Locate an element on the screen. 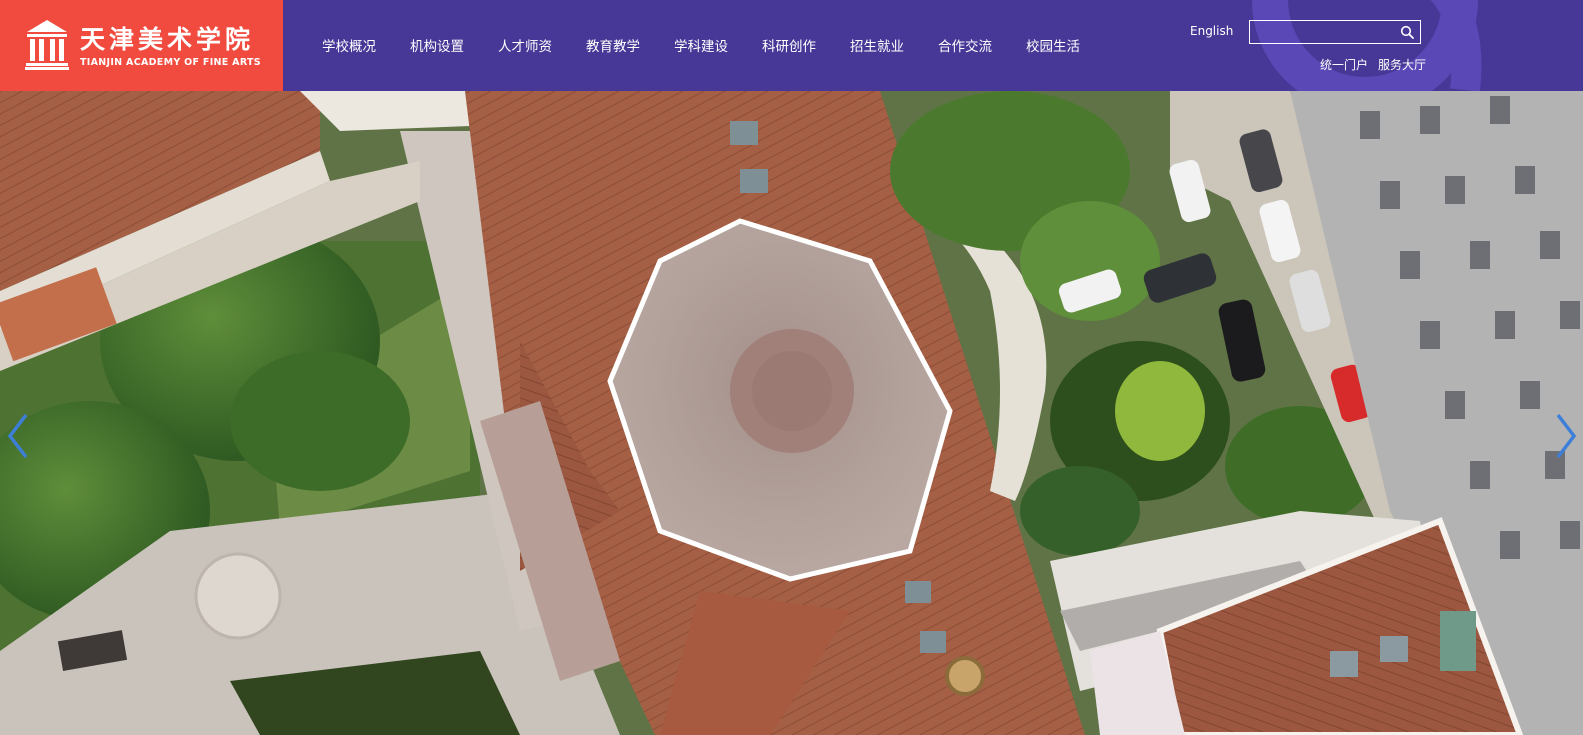 Image resolution: width=1583 pixels, height=735 pixels. site-logo: 天津美术学院 TIANJIN ACADEMY OF FINE ARTS is located at coordinates (141, 45).